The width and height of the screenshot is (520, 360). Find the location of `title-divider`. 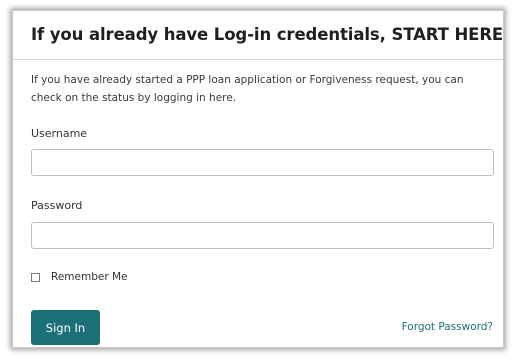

title-divider is located at coordinates (258, 59).